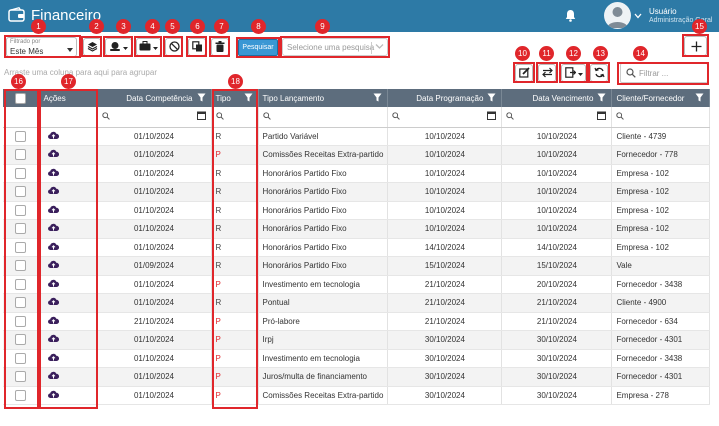 Image resolution: width=719 pixels, height=426 pixels. Describe the element at coordinates (661, 98) in the screenshot. I see `column-header-cliente-fornecedor: Cliente/Fornecedor` at that location.